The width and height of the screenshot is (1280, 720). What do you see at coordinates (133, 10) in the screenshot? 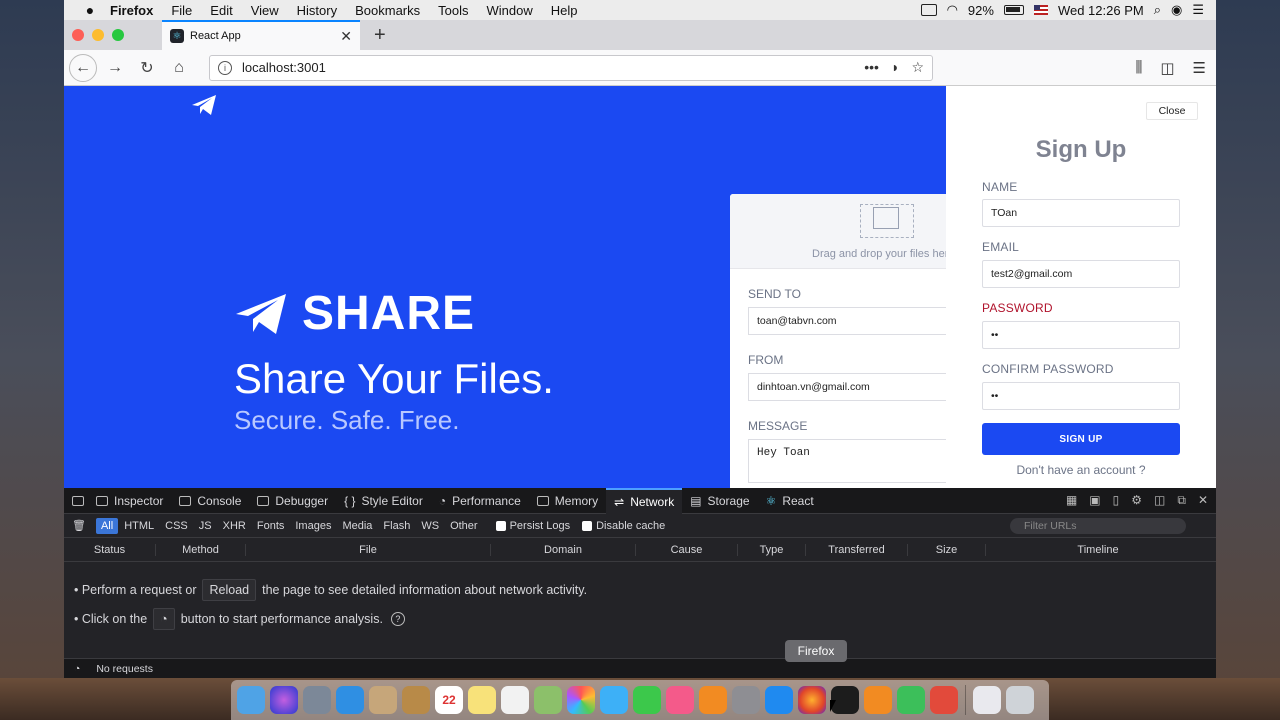
I see `menu-app-name: Firefox` at bounding box center [133, 10].